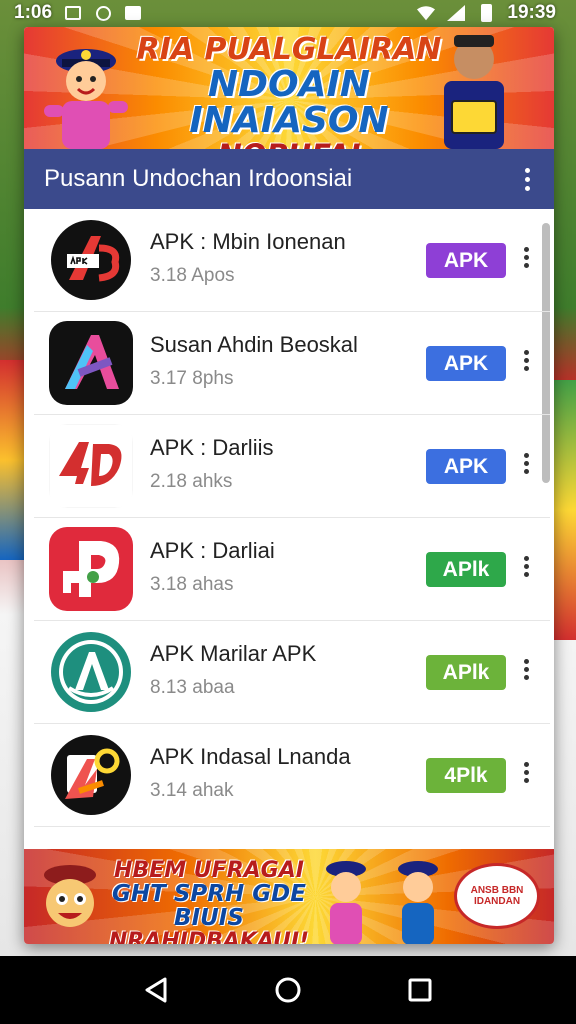 The height and width of the screenshot is (1024, 576). Describe the element at coordinates (73, 13) in the screenshot. I see `image-icon` at that location.